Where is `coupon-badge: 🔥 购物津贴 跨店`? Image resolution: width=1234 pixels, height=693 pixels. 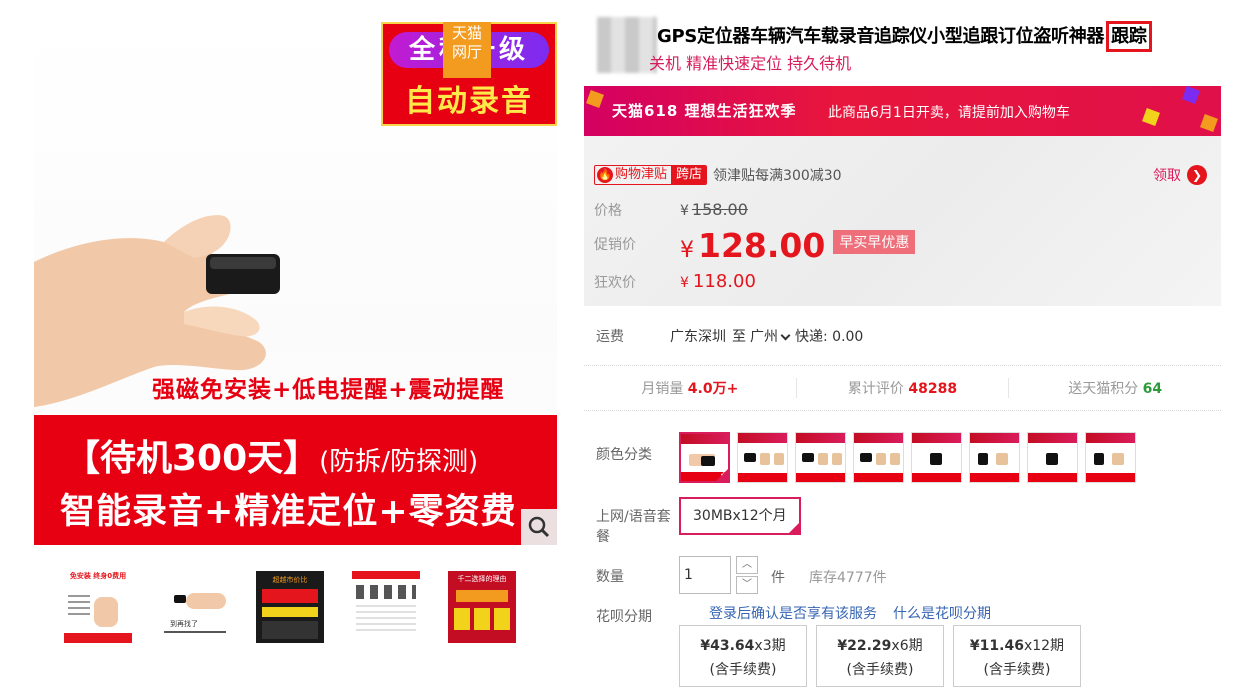
coupon-badge: 🔥 购物津贴 跨店 is located at coordinates (651, 175).